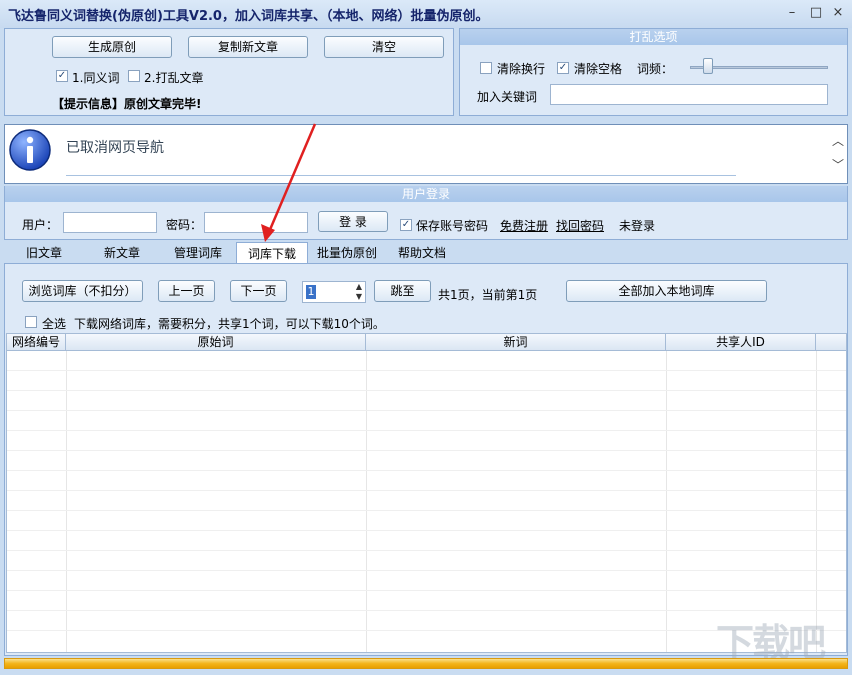  What do you see at coordinates (353, 221) in the screenshot?
I see `login-button: 登 录` at bounding box center [353, 221].